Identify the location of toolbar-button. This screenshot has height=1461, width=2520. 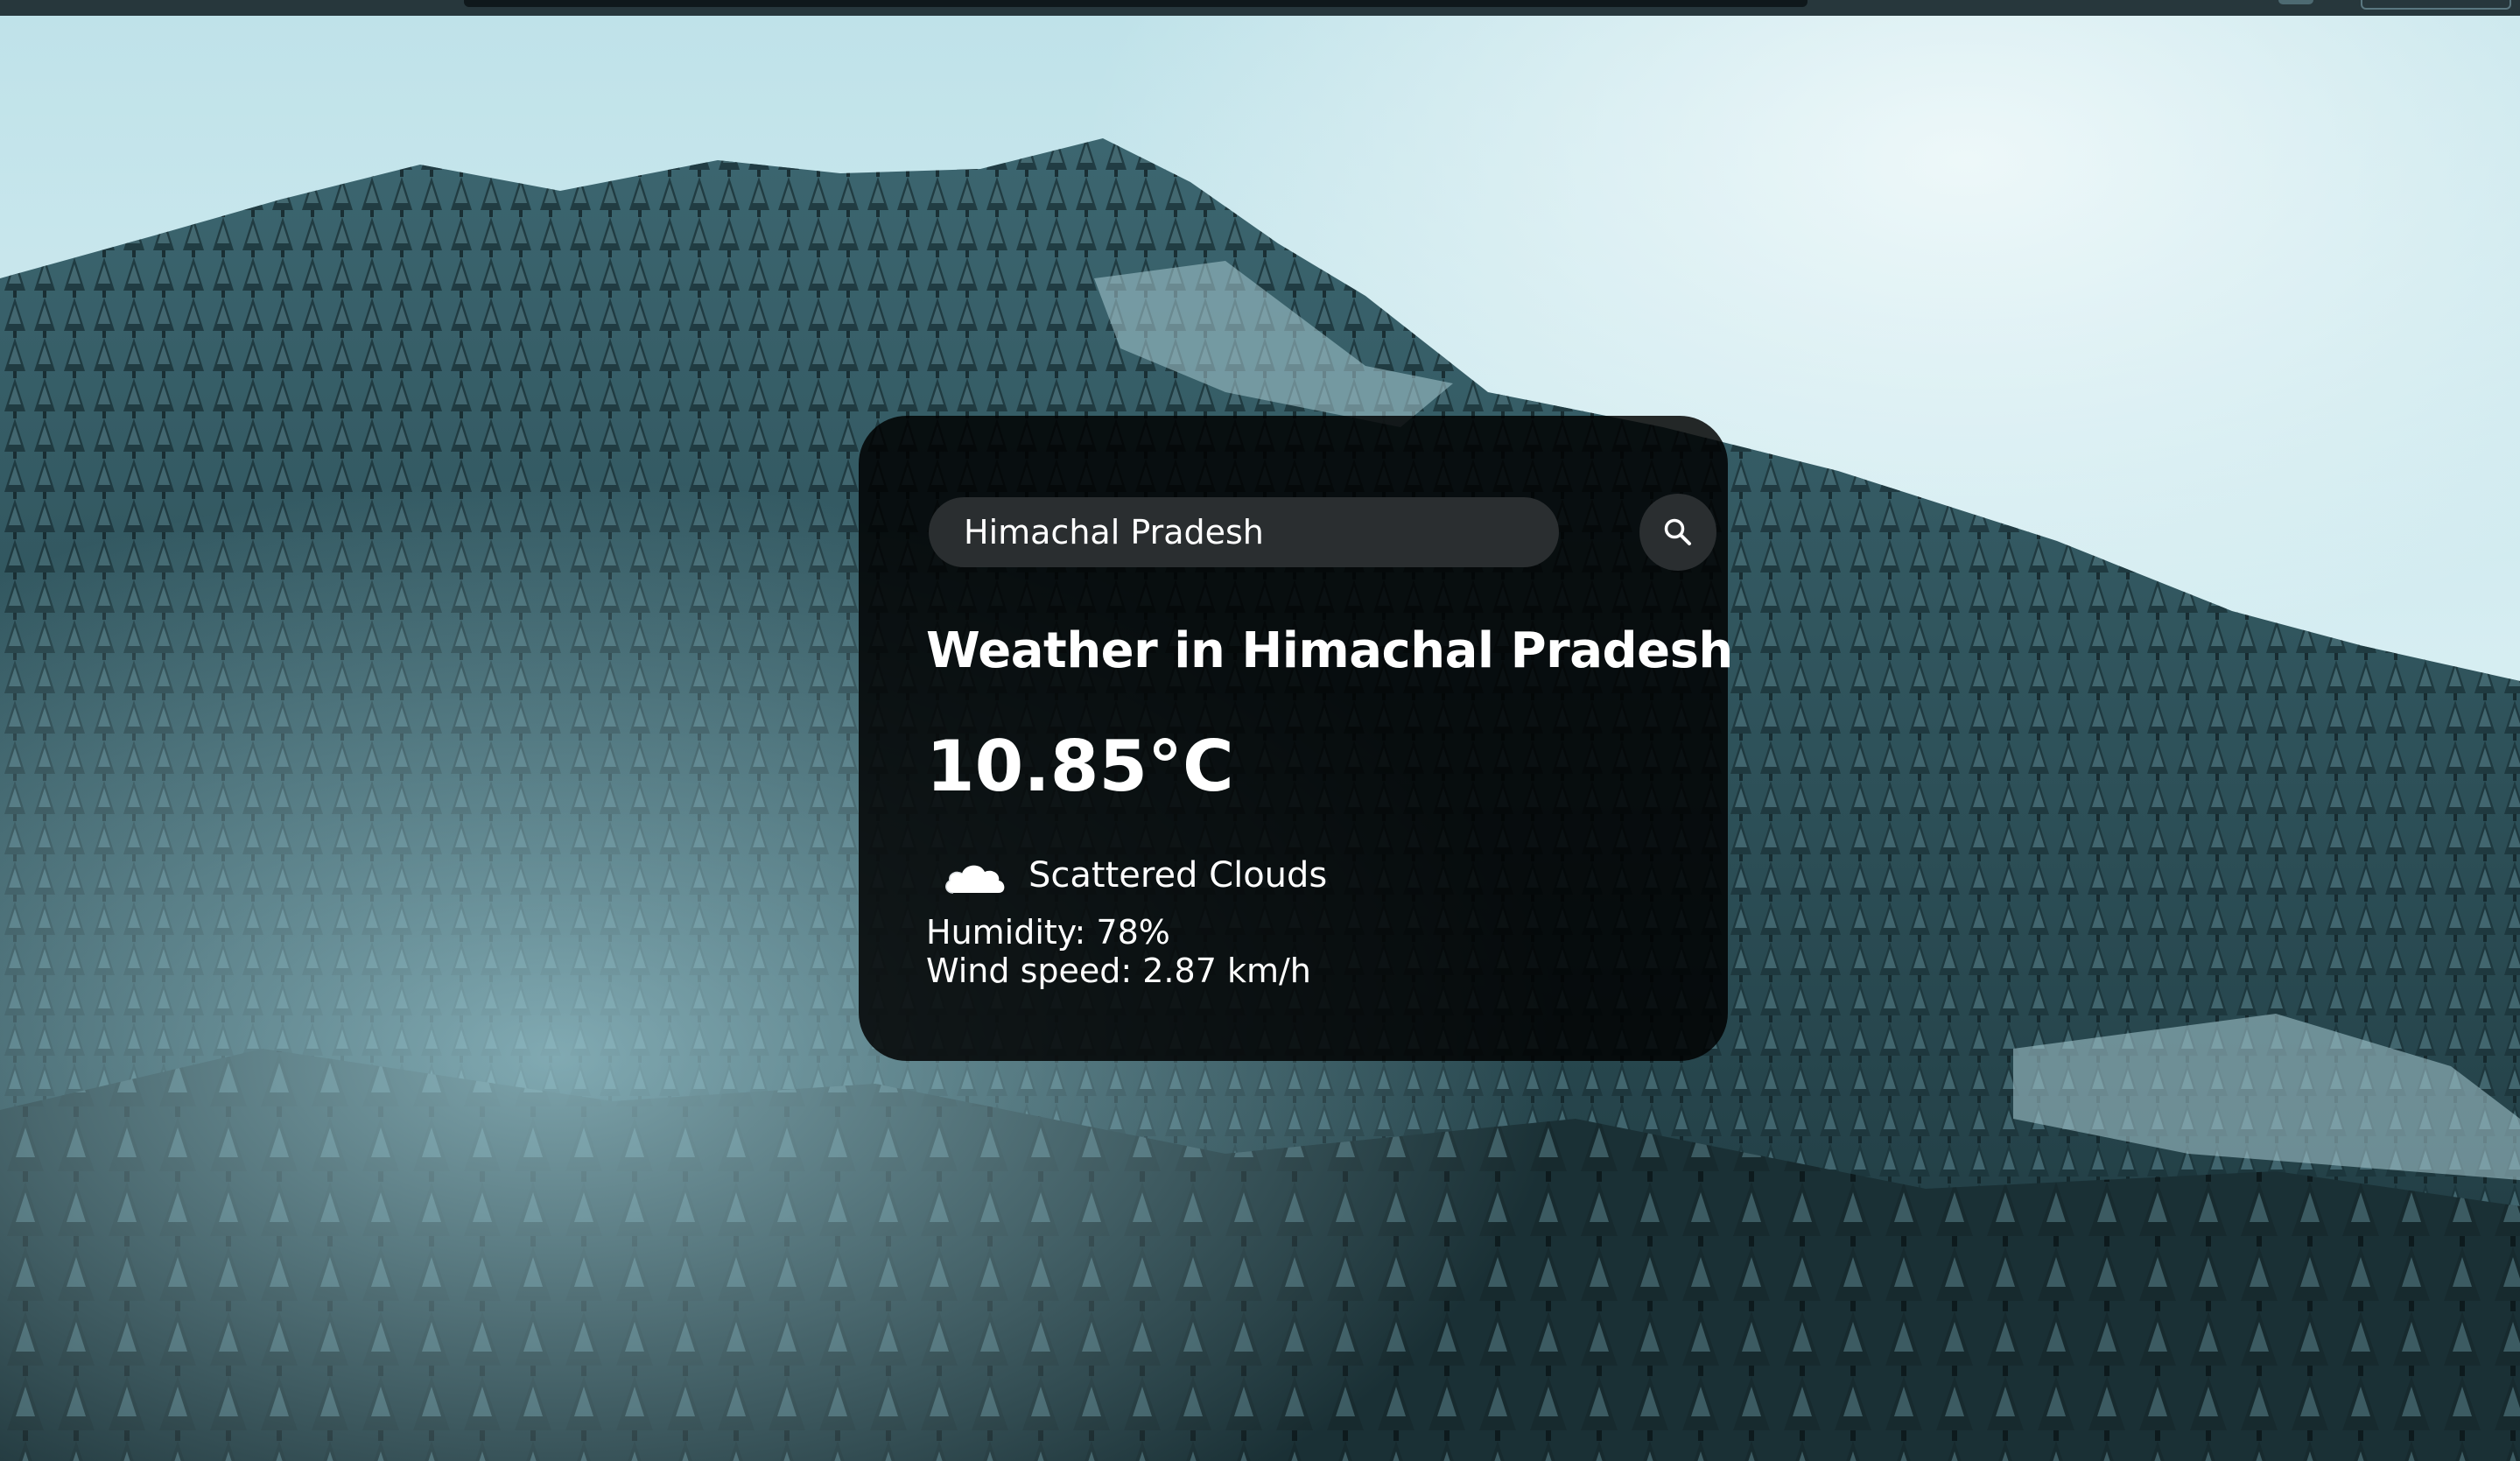
(2295, 2).